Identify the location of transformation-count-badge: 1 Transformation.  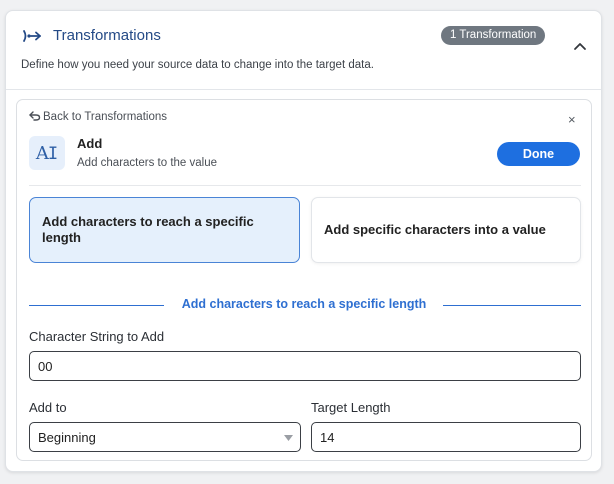
(493, 35).